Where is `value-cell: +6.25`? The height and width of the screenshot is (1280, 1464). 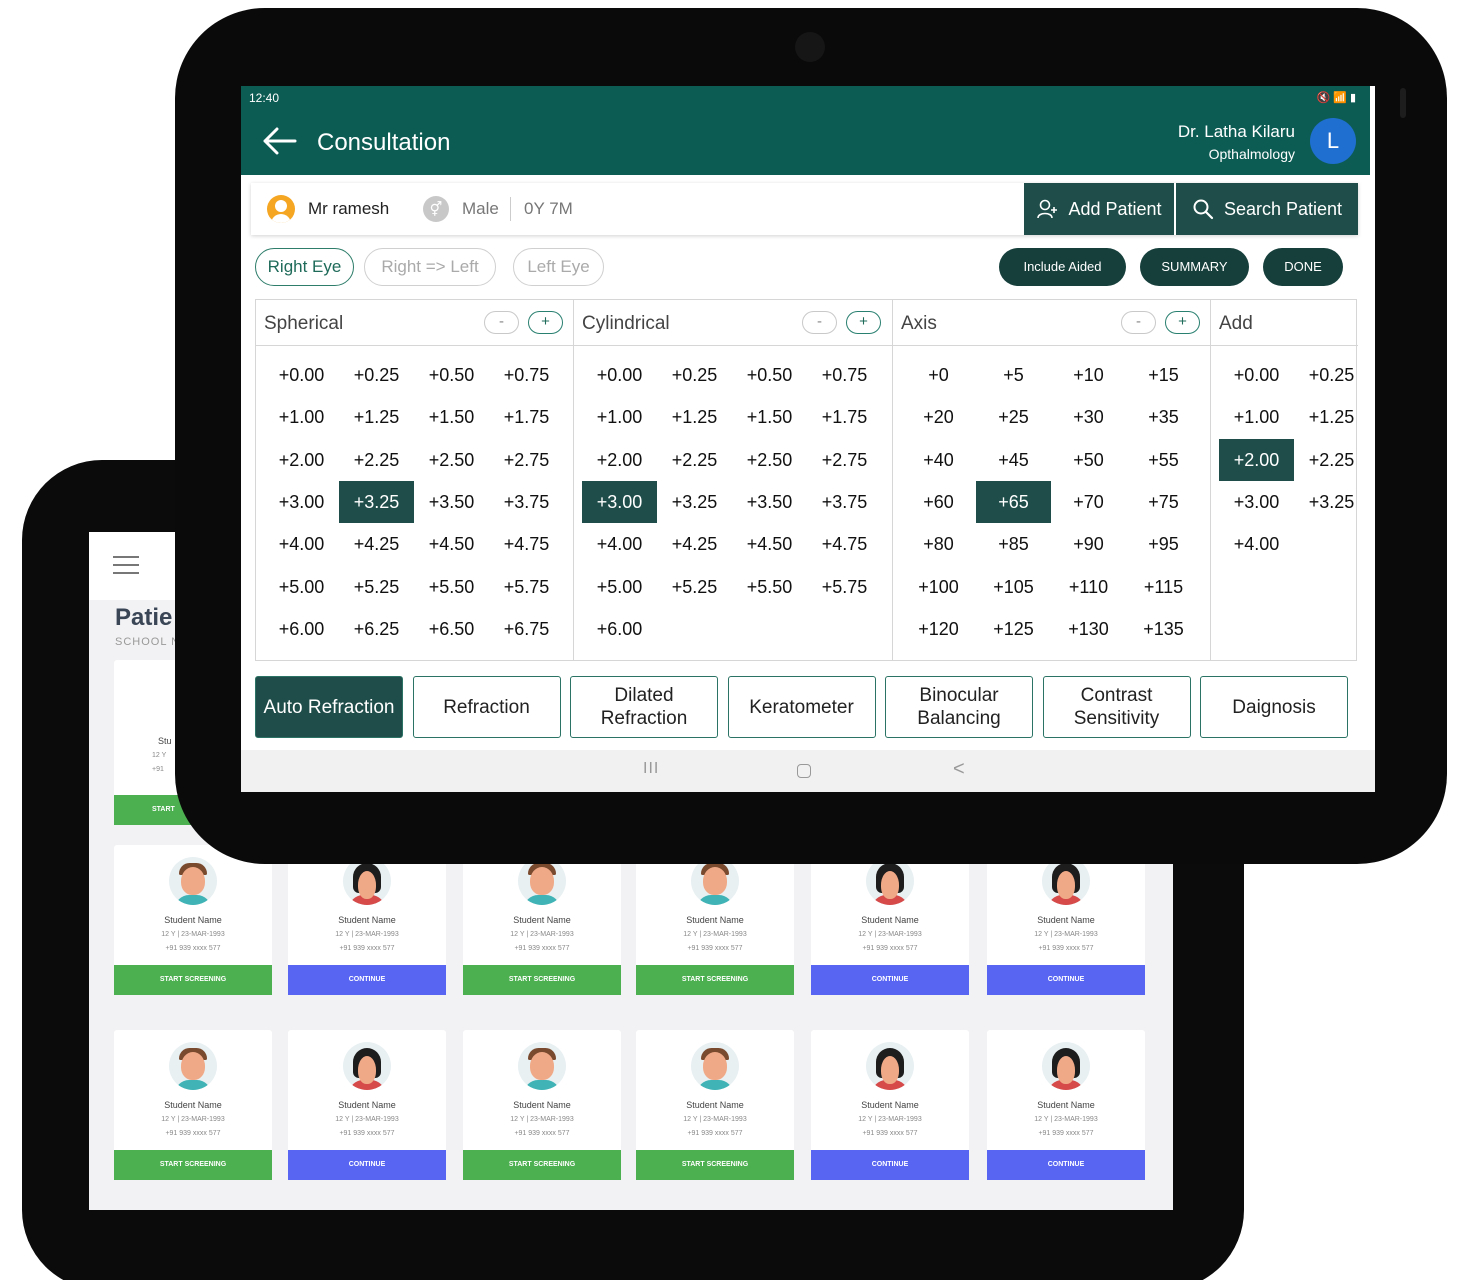
value-cell: +6.25 is located at coordinates (376, 629).